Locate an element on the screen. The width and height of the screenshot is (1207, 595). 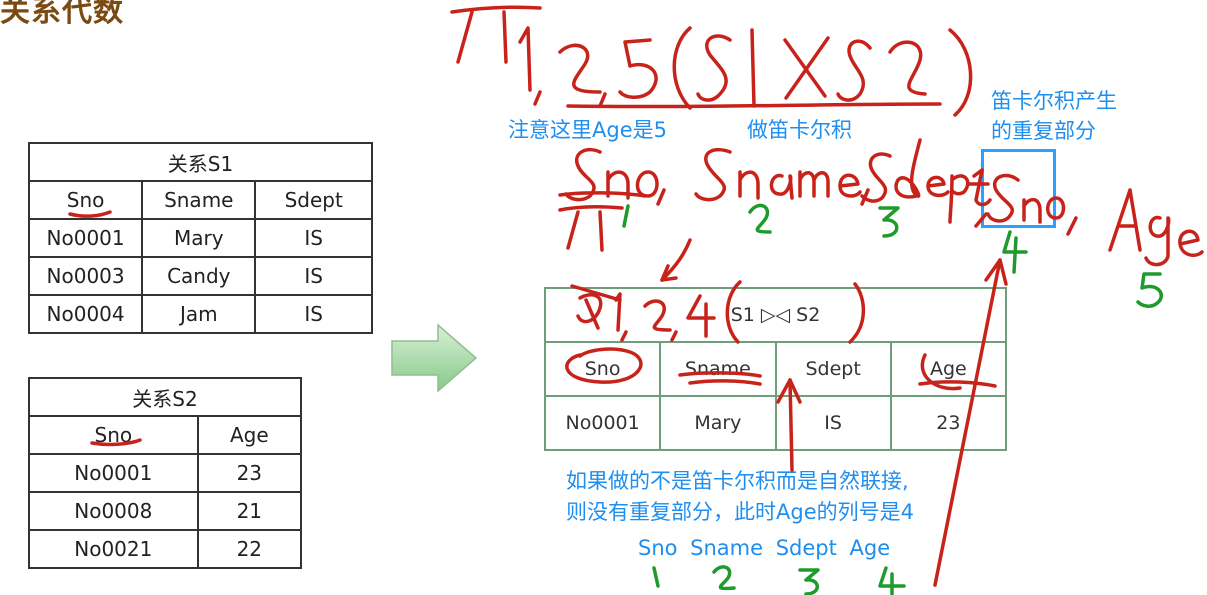
relation-s2-caption: 关系S2 is located at coordinates (165, 397).